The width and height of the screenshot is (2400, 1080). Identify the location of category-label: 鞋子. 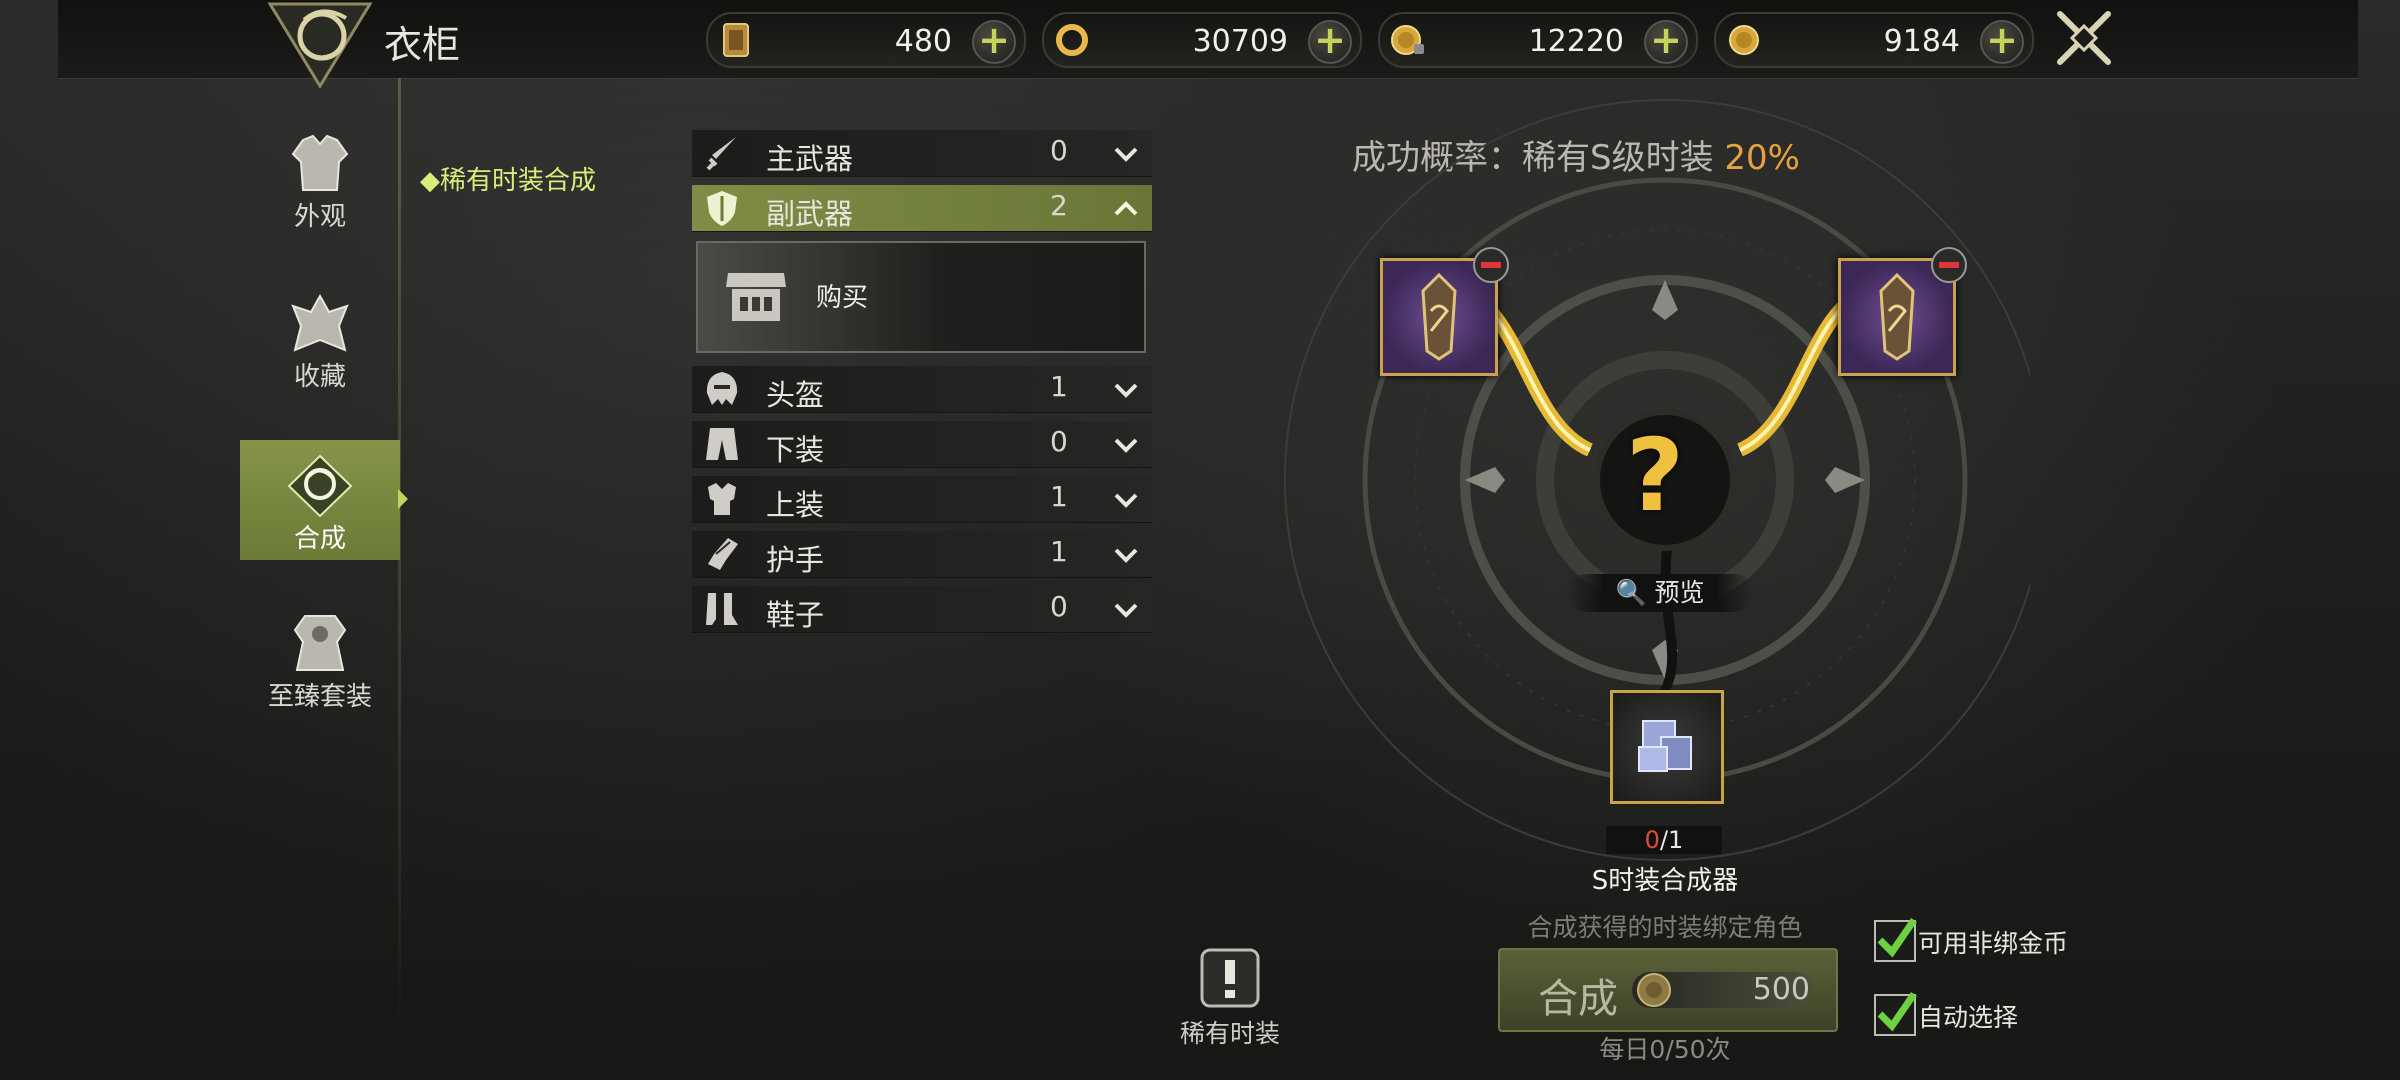
(795, 615).